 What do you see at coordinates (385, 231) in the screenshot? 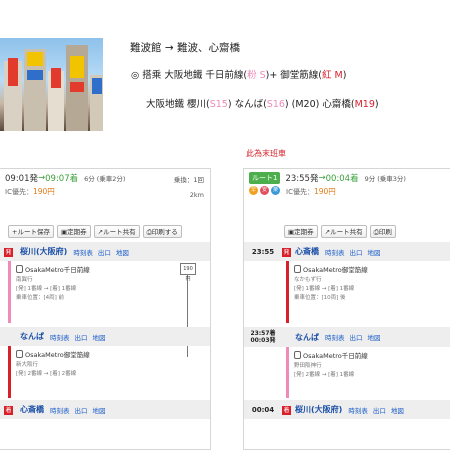
I see `print-label: 印刷` at bounding box center [385, 231].